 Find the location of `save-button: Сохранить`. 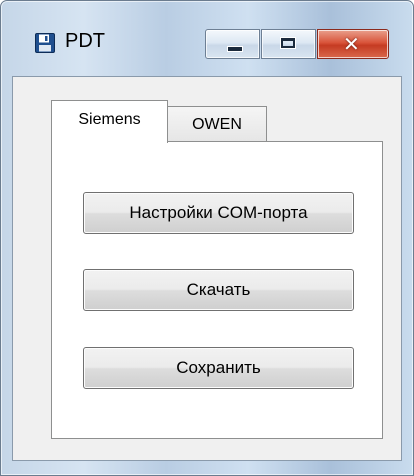

save-button: Сохранить is located at coordinates (218, 368).